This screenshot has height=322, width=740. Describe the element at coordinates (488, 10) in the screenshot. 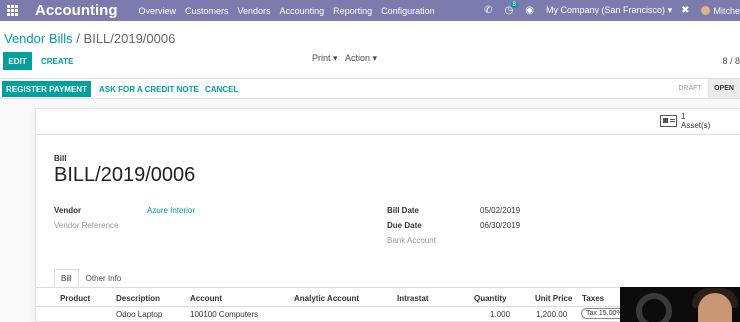

I see `phone-icon: ✆` at that location.